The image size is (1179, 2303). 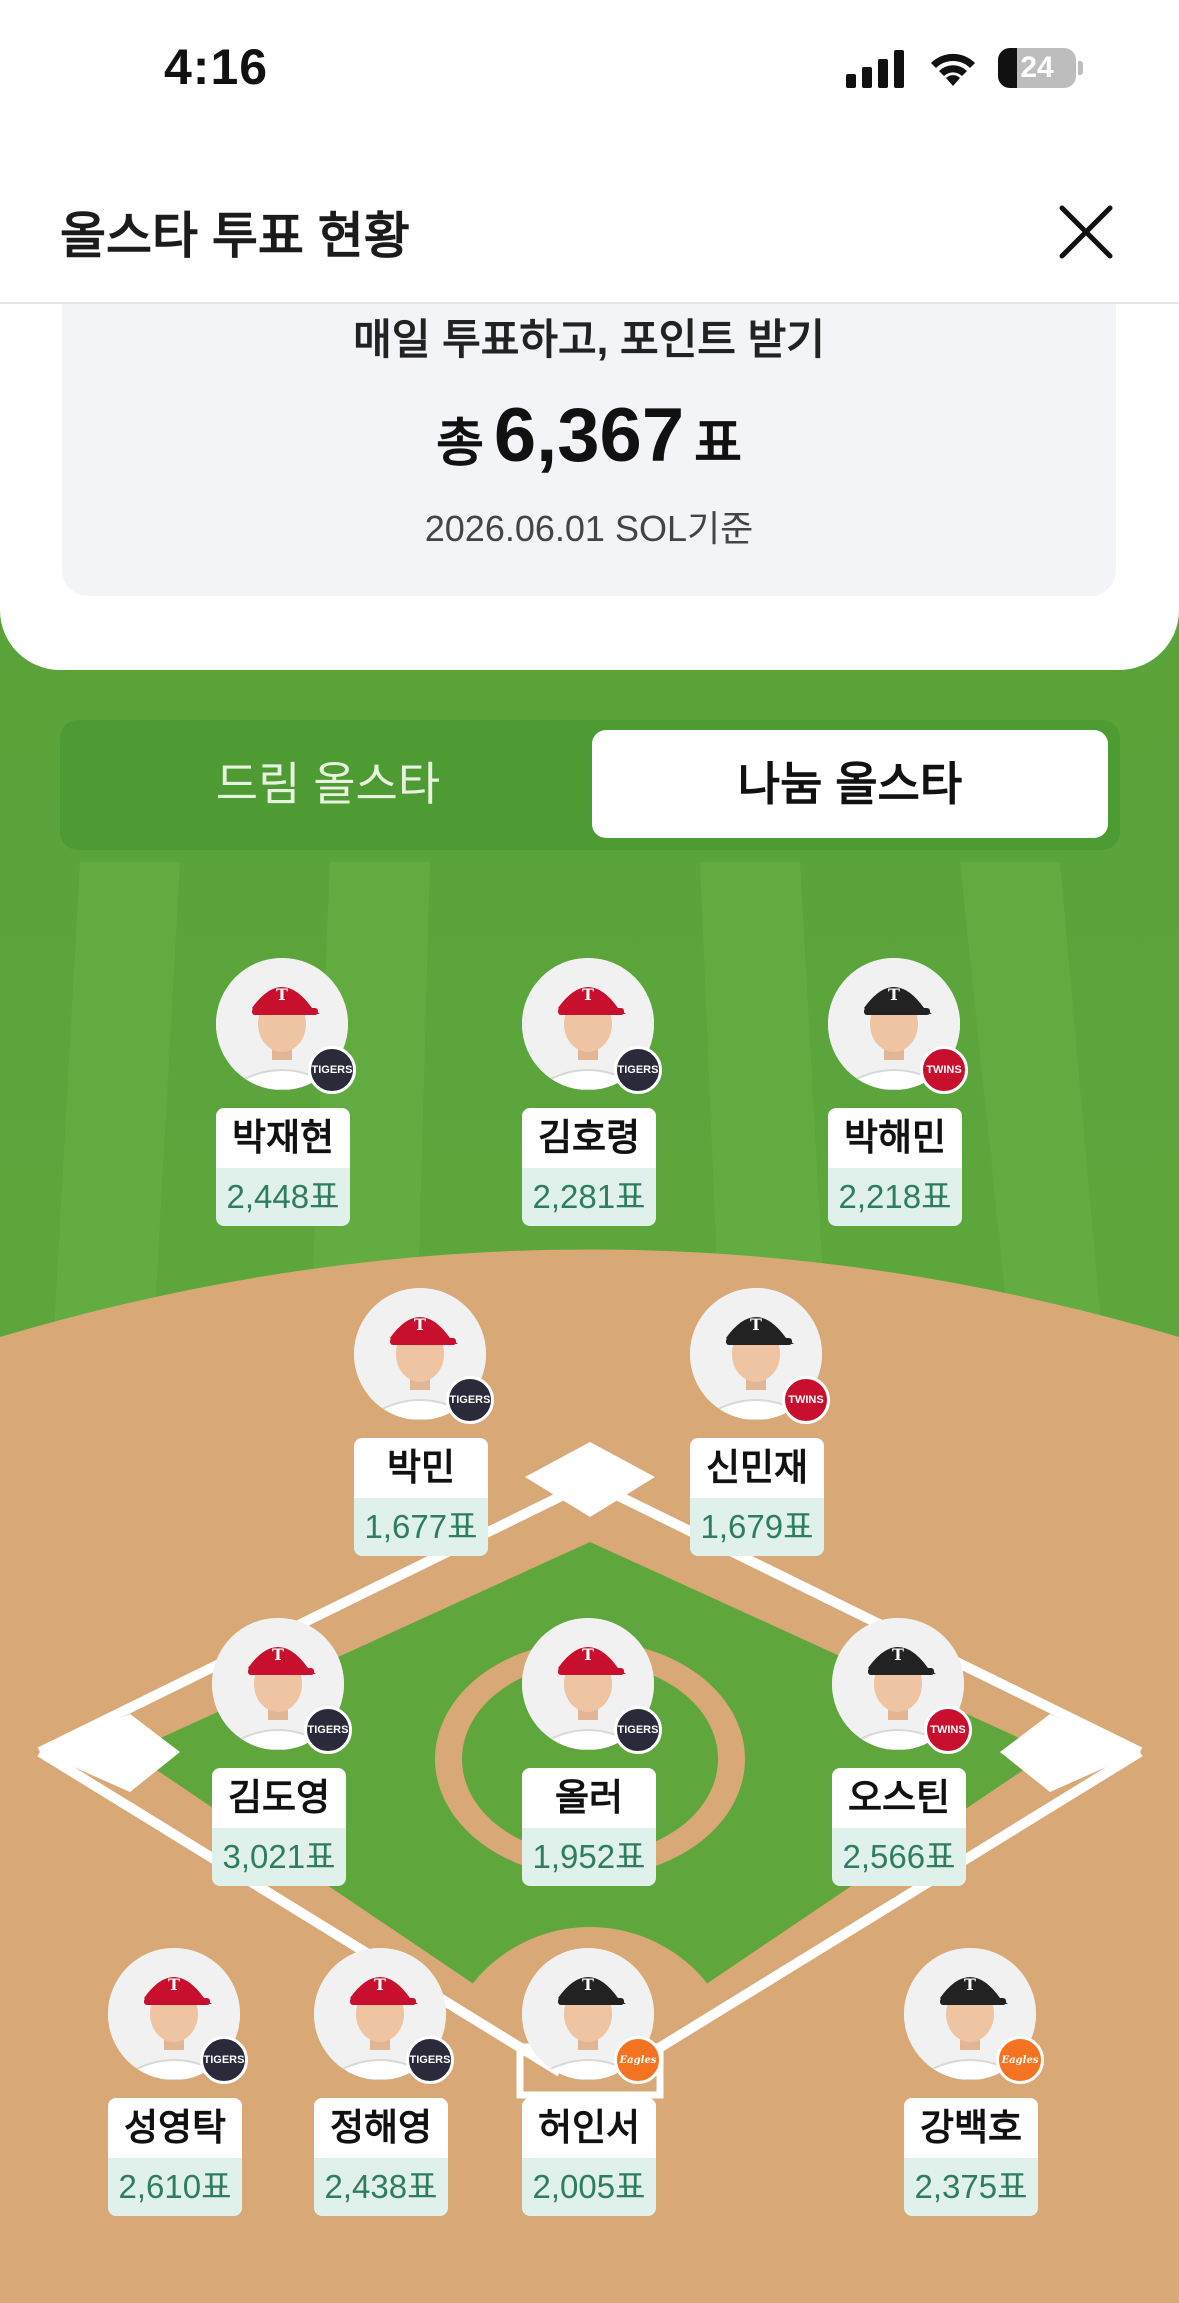 I want to click on total-votes: 총 6,367 표, so click(x=589, y=435).